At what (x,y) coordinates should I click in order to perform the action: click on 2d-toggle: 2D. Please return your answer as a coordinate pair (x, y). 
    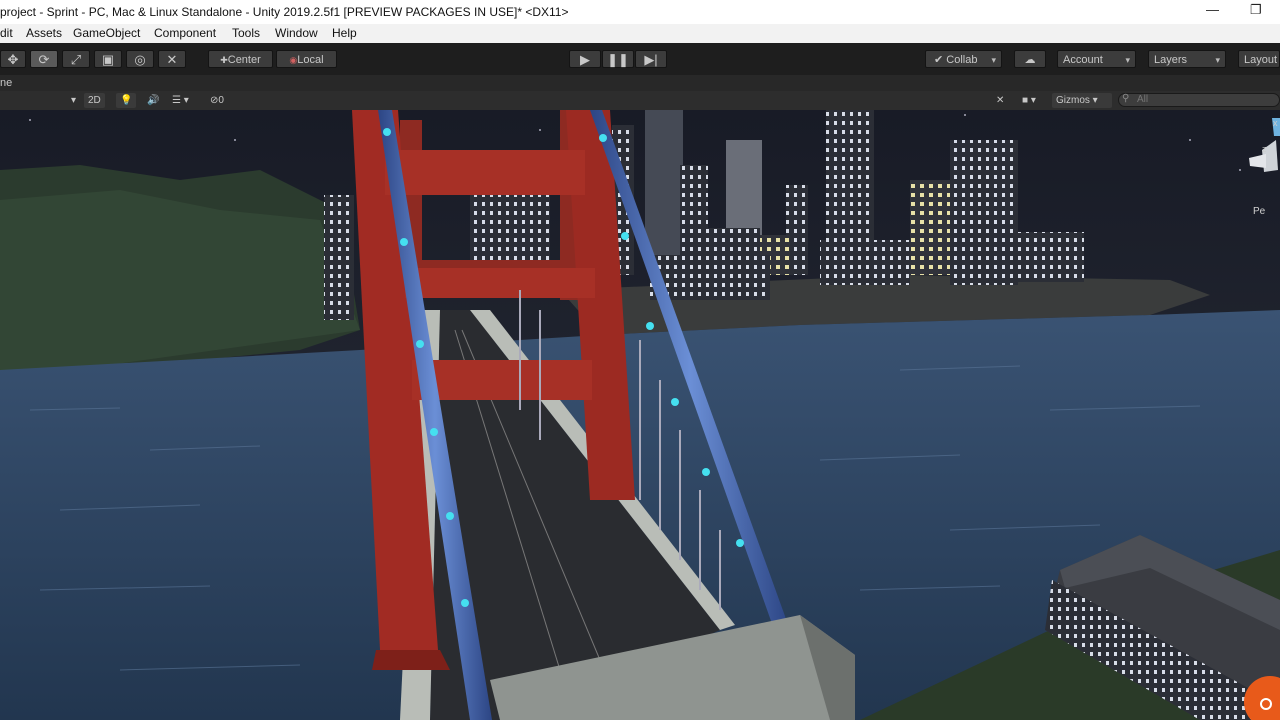
    Looking at the image, I should click on (94, 100).